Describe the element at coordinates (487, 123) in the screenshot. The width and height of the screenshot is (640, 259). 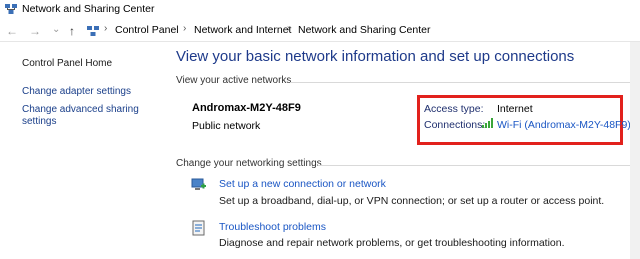
I see `wifi-signal-icon` at that location.